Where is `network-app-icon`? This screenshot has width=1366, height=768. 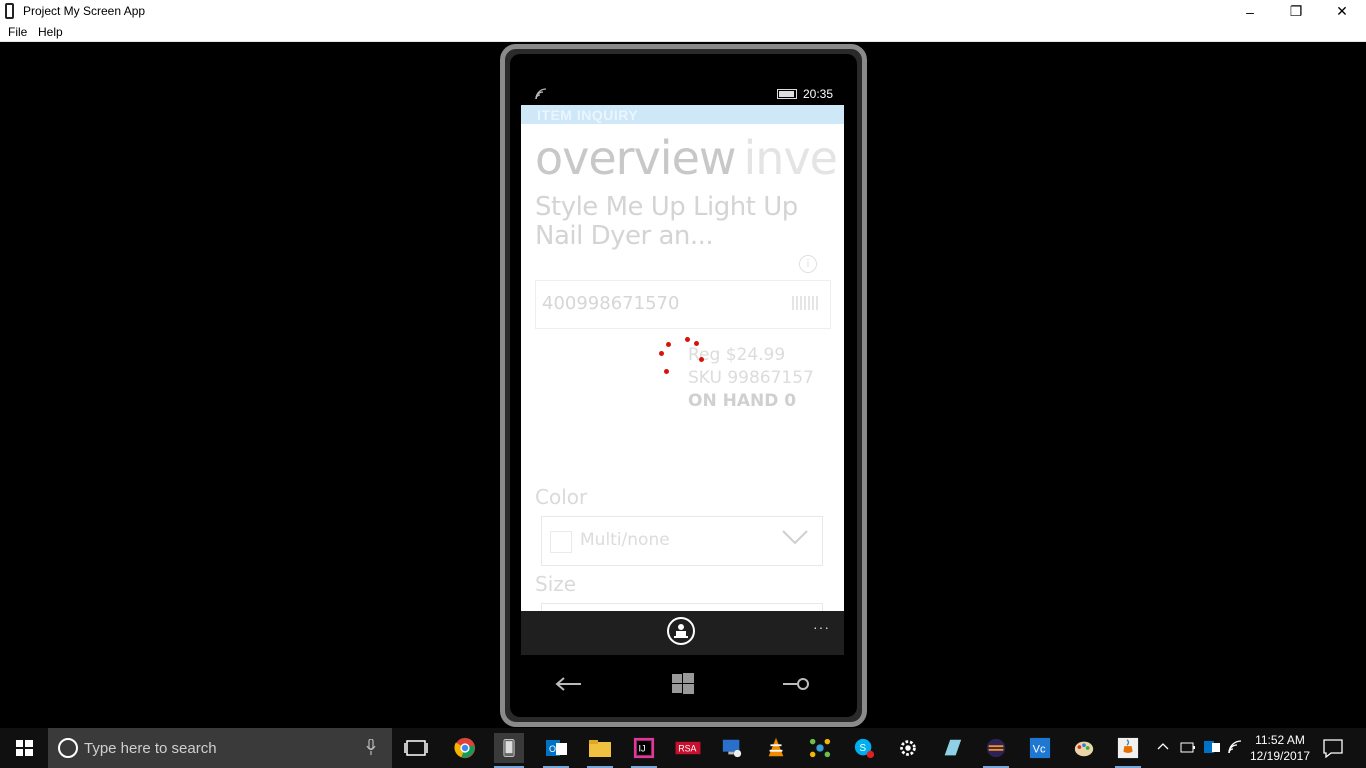 network-app-icon is located at coordinates (820, 748).